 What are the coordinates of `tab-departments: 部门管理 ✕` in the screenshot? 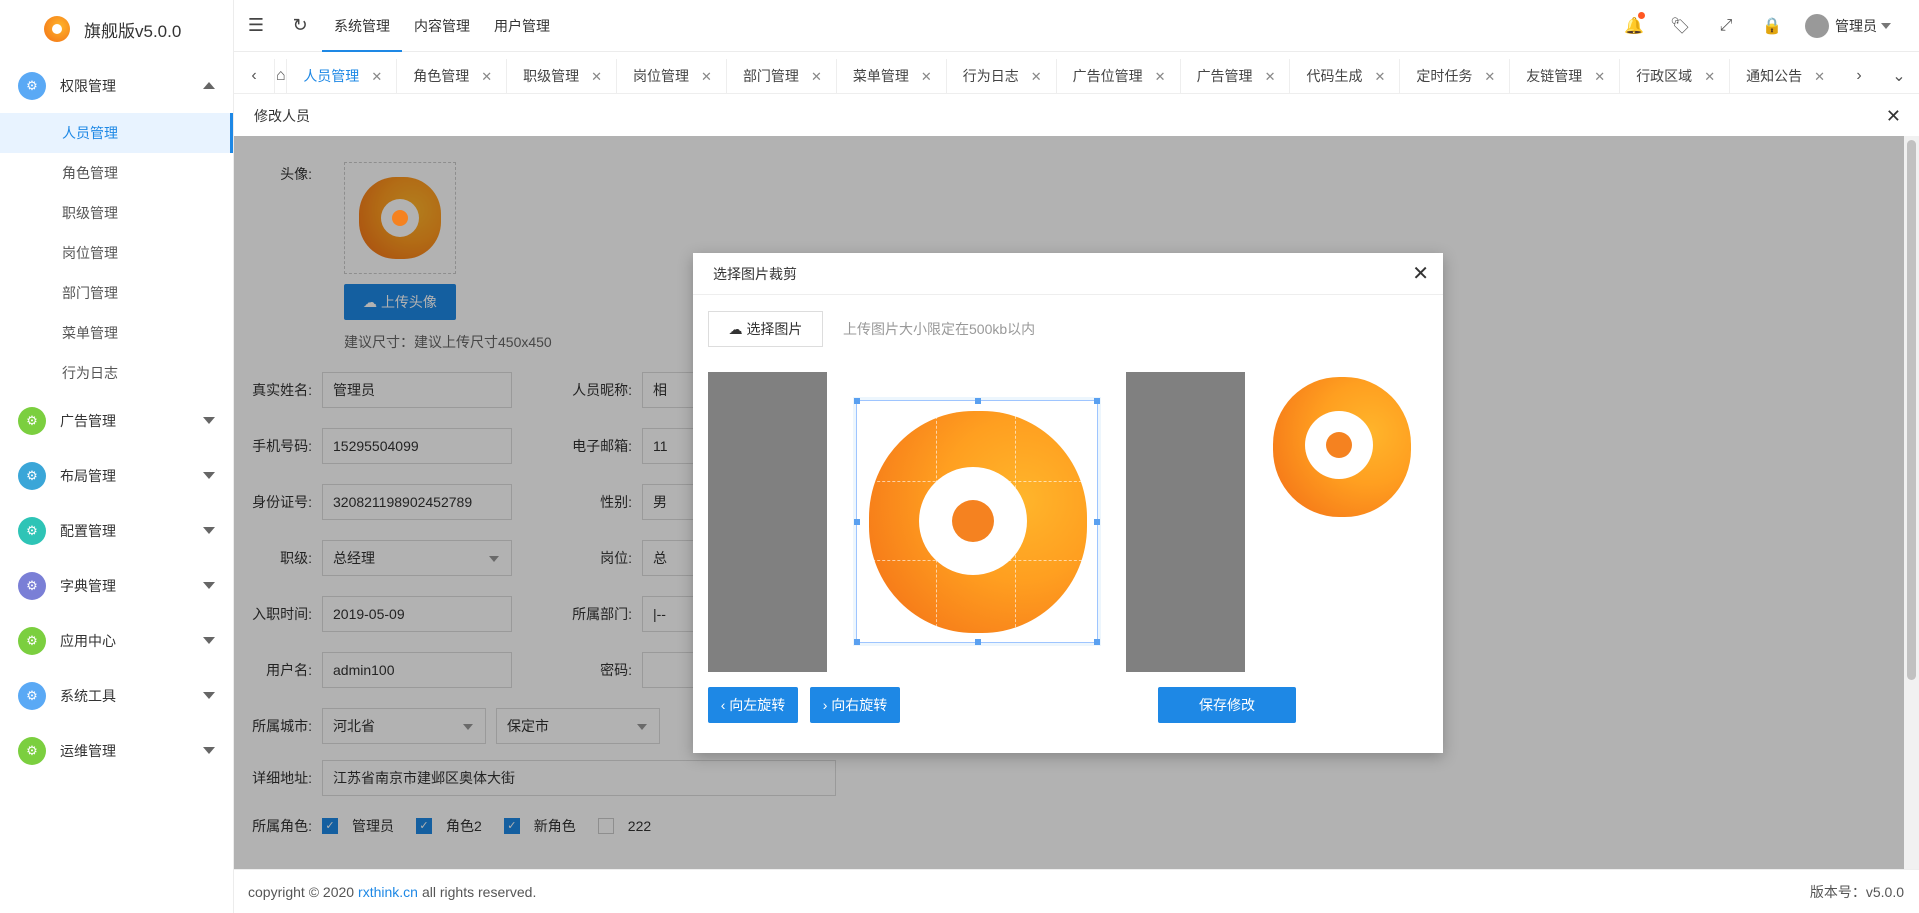 It's located at (780, 75).